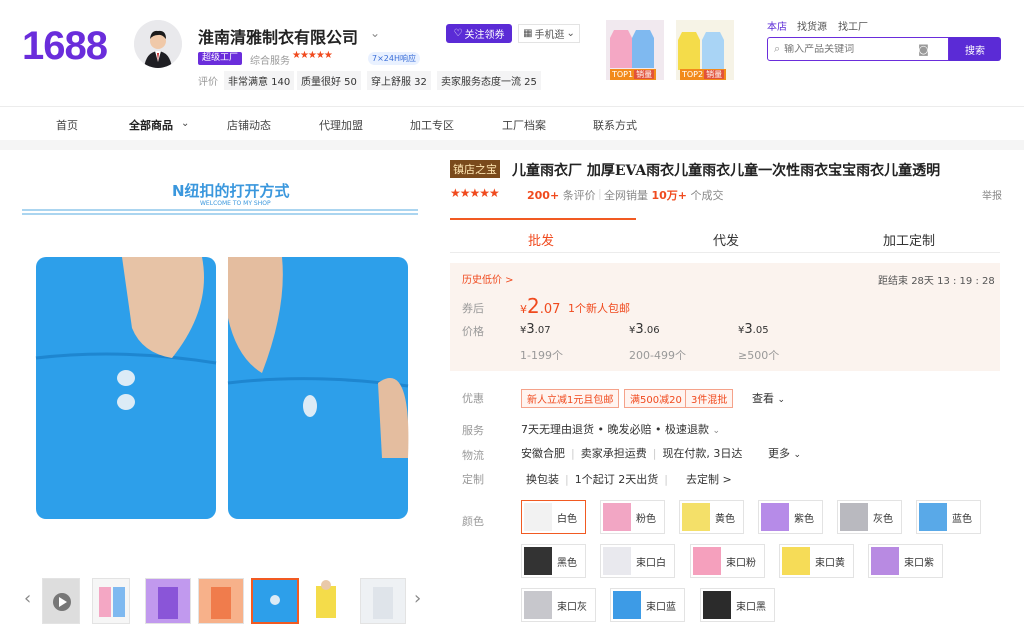  I want to click on color-option-label: 束口黑, so click(751, 607).